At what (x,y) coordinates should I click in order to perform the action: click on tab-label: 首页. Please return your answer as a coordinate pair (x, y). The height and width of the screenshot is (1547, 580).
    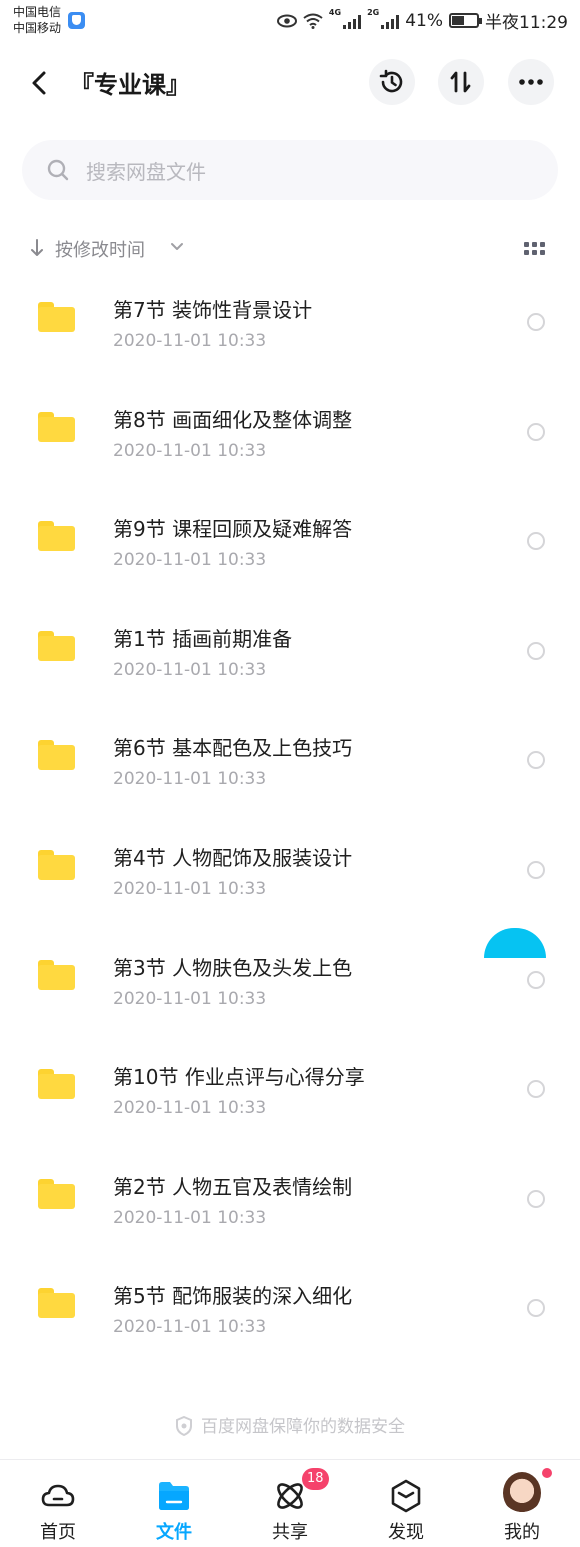
    Looking at the image, I should click on (58, 1532).